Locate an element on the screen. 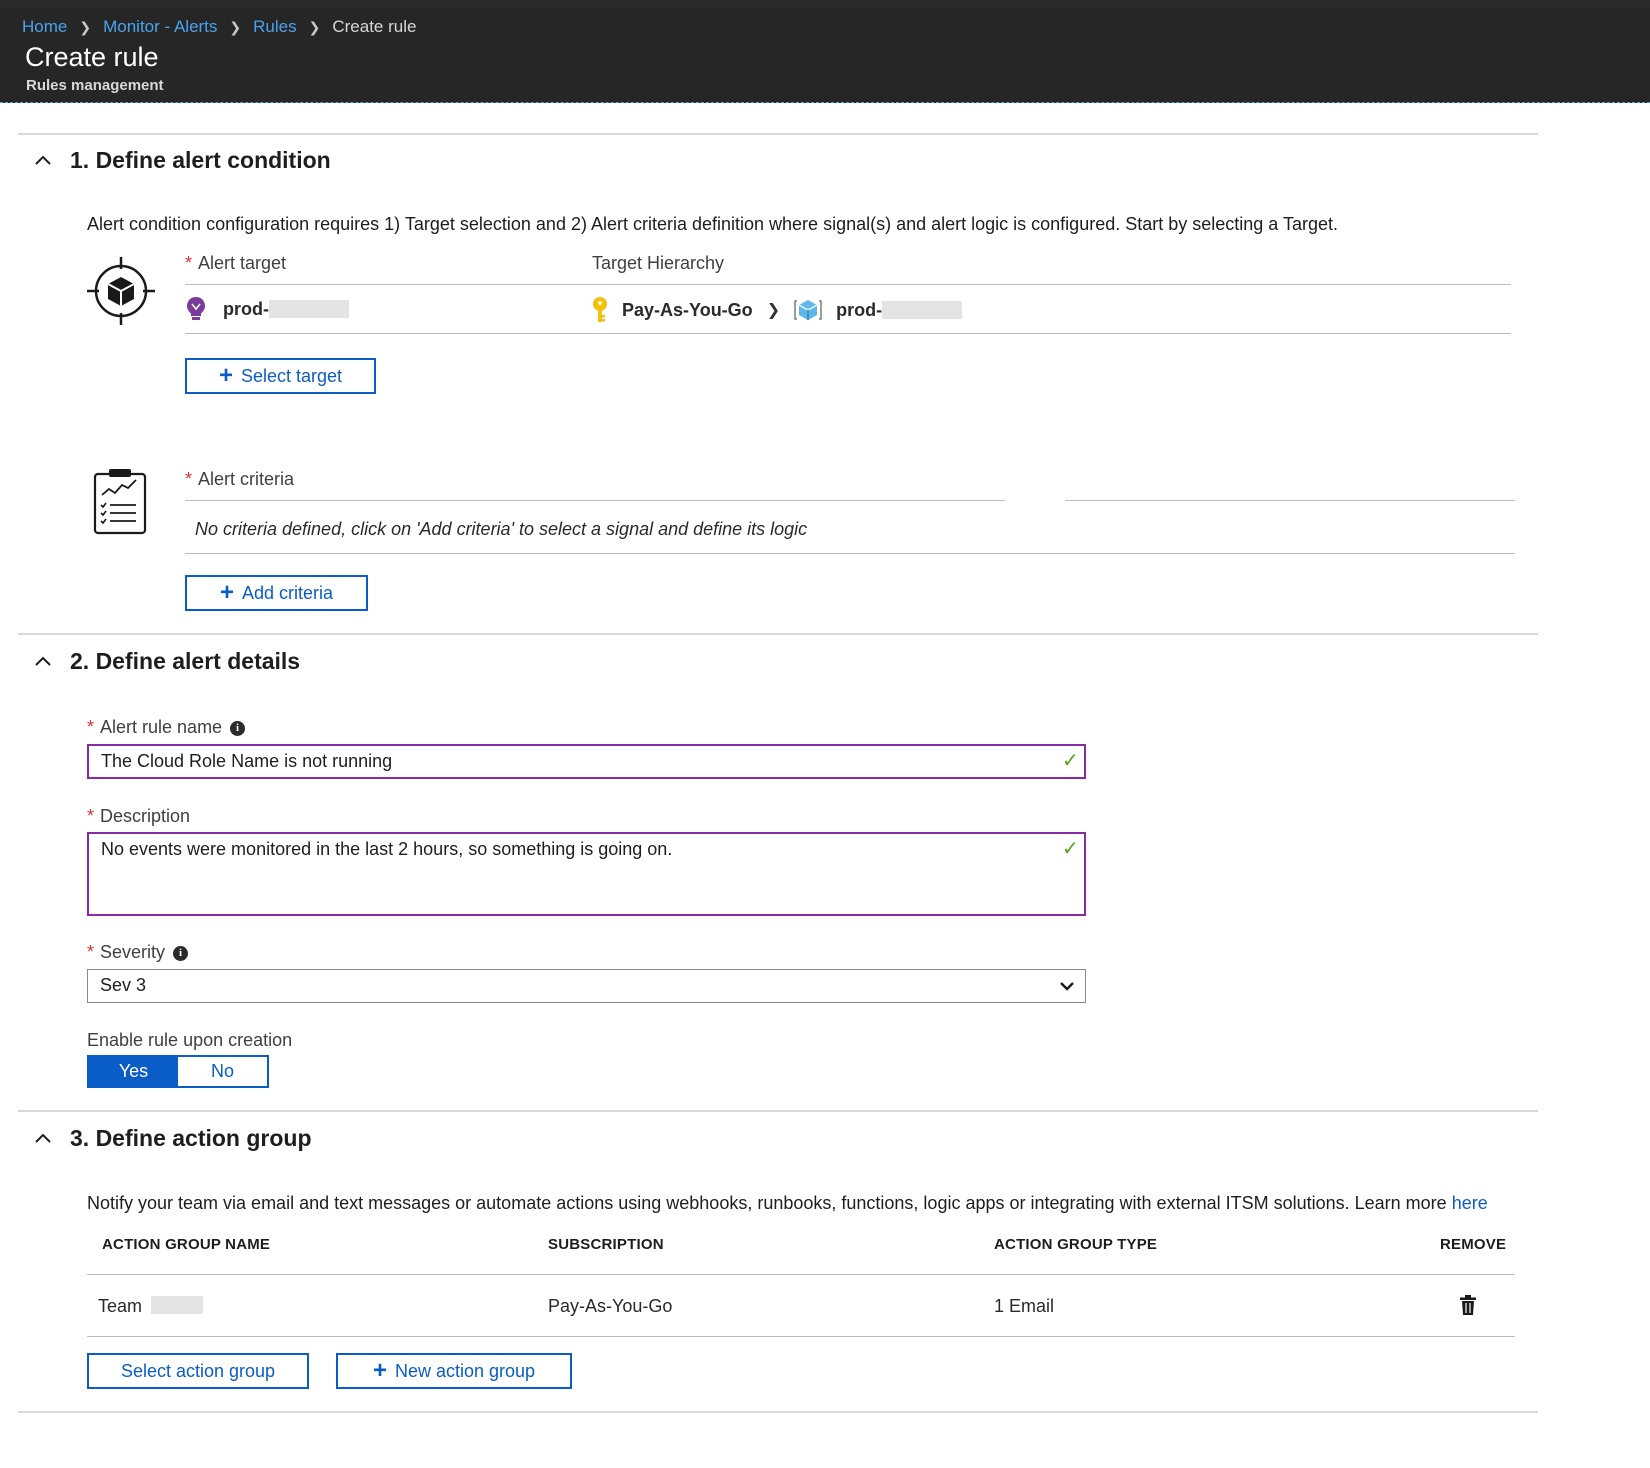 The image size is (1650, 1468). alert-criteria-label: * Alert criteria is located at coordinates (240, 479).